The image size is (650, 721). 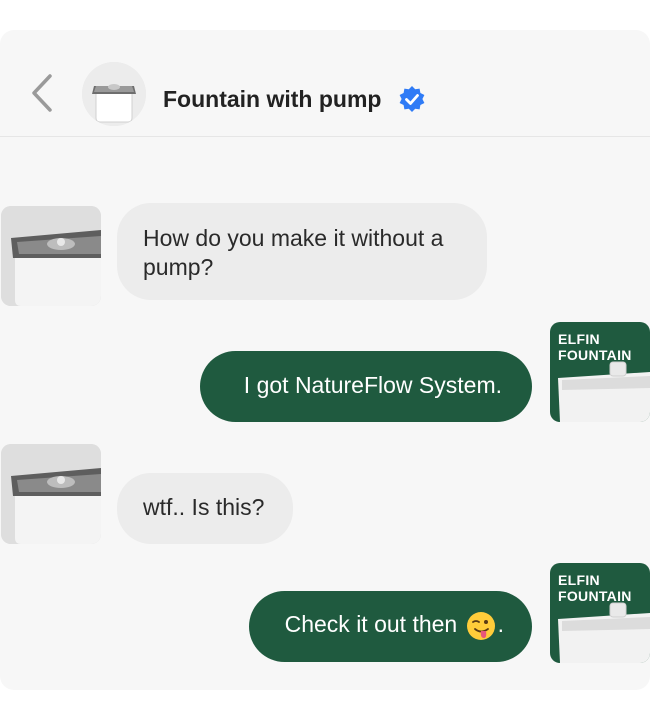 What do you see at coordinates (372, 385) in the screenshot?
I see `message-text: I got NatureFlow System.` at bounding box center [372, 385].